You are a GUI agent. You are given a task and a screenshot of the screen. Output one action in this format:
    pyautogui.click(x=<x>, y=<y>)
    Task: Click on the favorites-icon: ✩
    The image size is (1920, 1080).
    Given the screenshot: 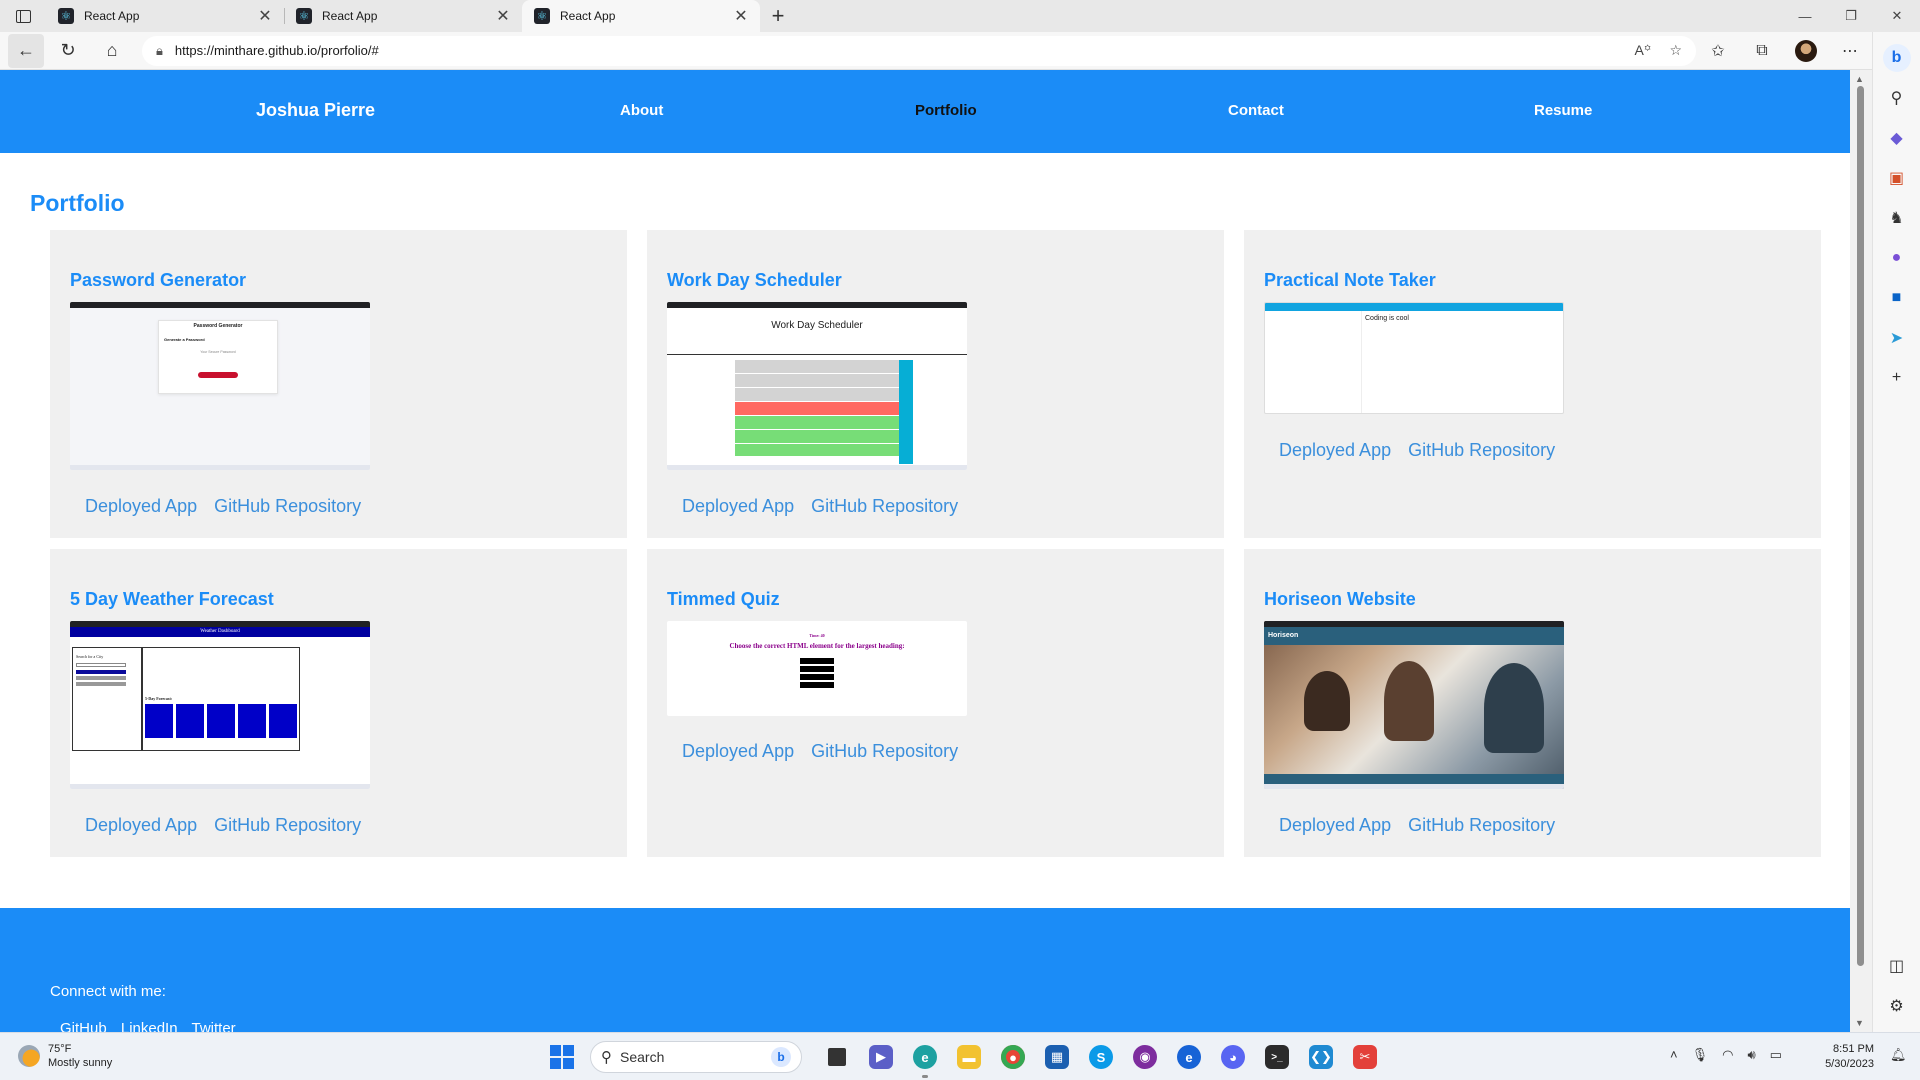 What is the action you would take?
    pyautogui.click(x=1718, y=51)
    